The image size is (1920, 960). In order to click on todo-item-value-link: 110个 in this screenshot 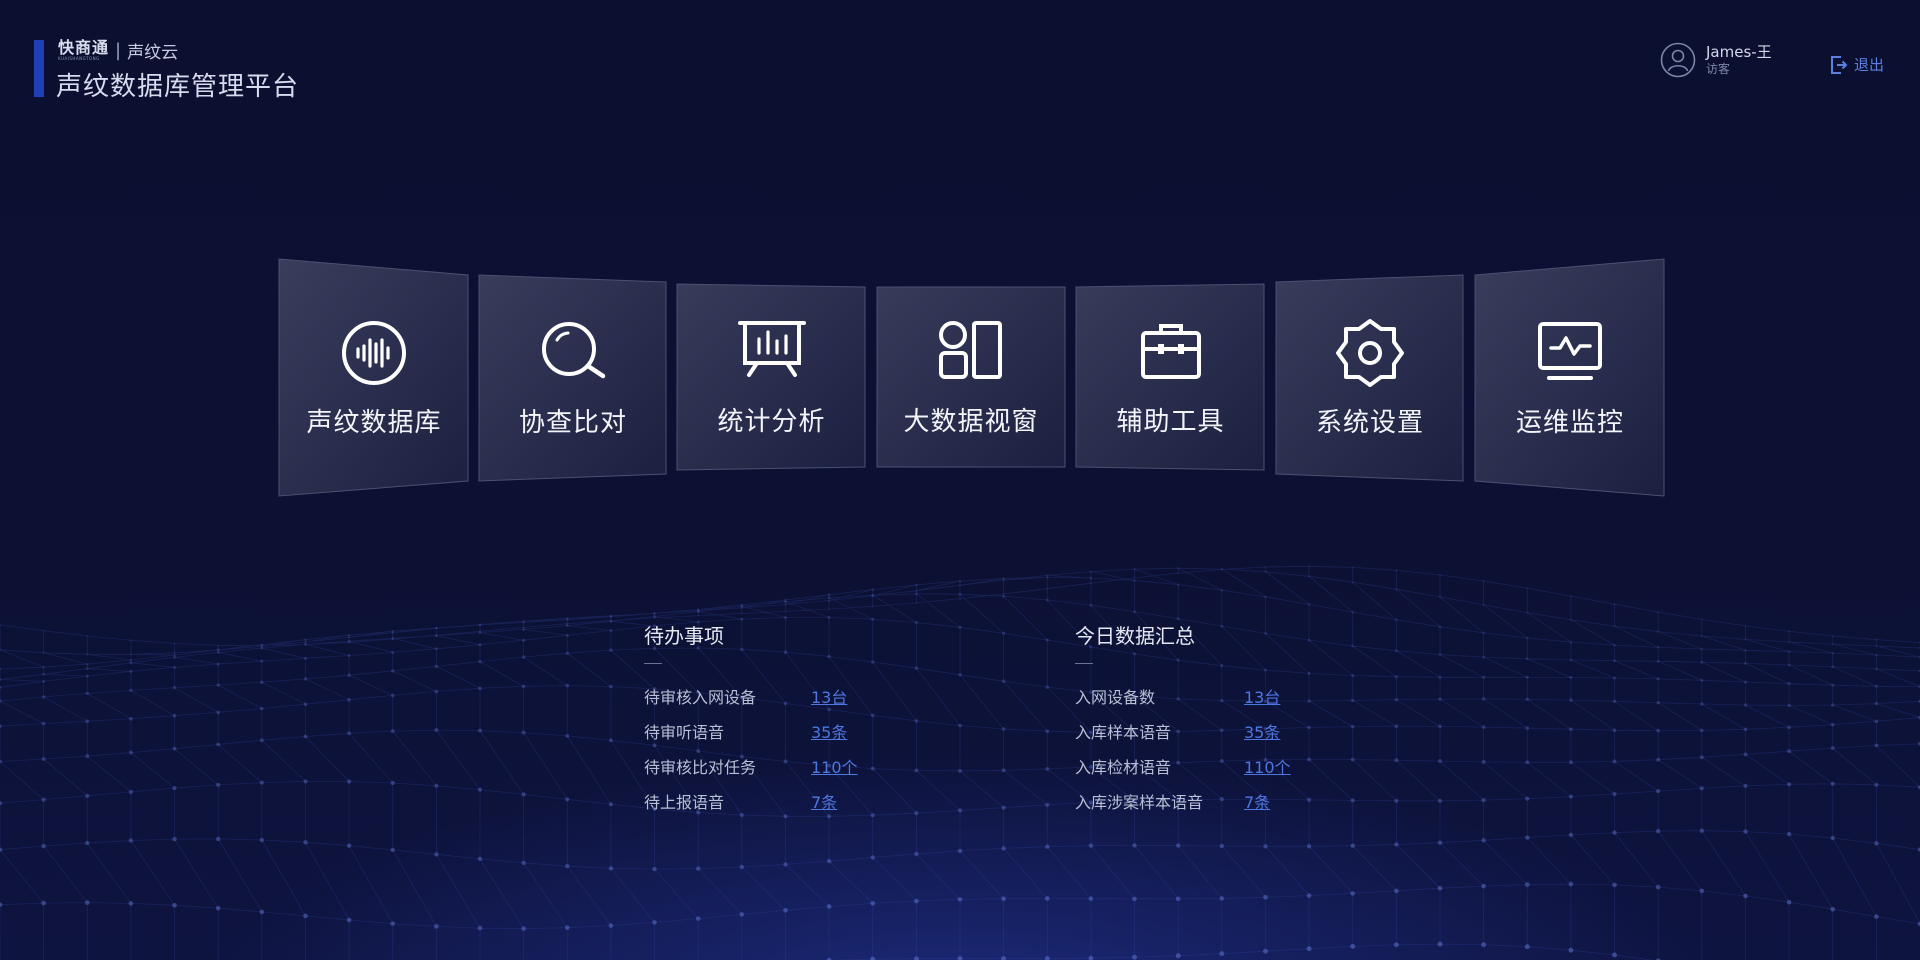, I will do `click(834, 766)`.